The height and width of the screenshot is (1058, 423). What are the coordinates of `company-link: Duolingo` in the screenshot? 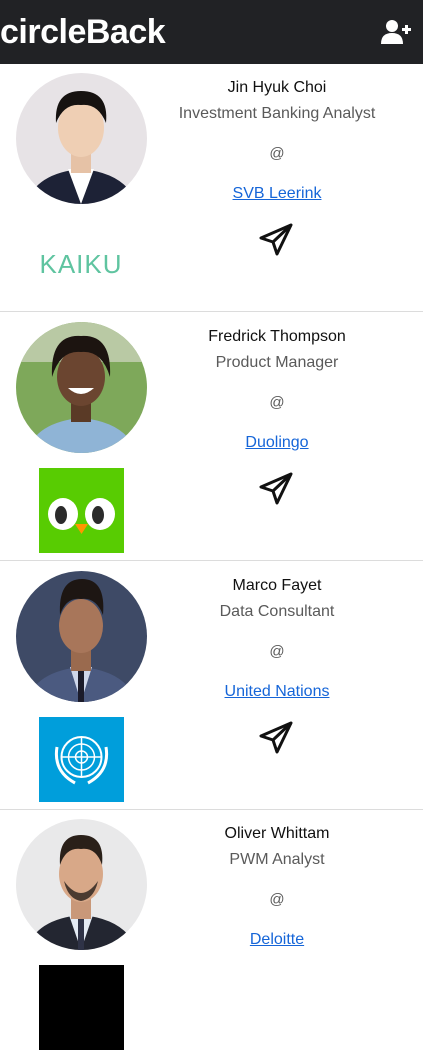 It's located at (277, 443).